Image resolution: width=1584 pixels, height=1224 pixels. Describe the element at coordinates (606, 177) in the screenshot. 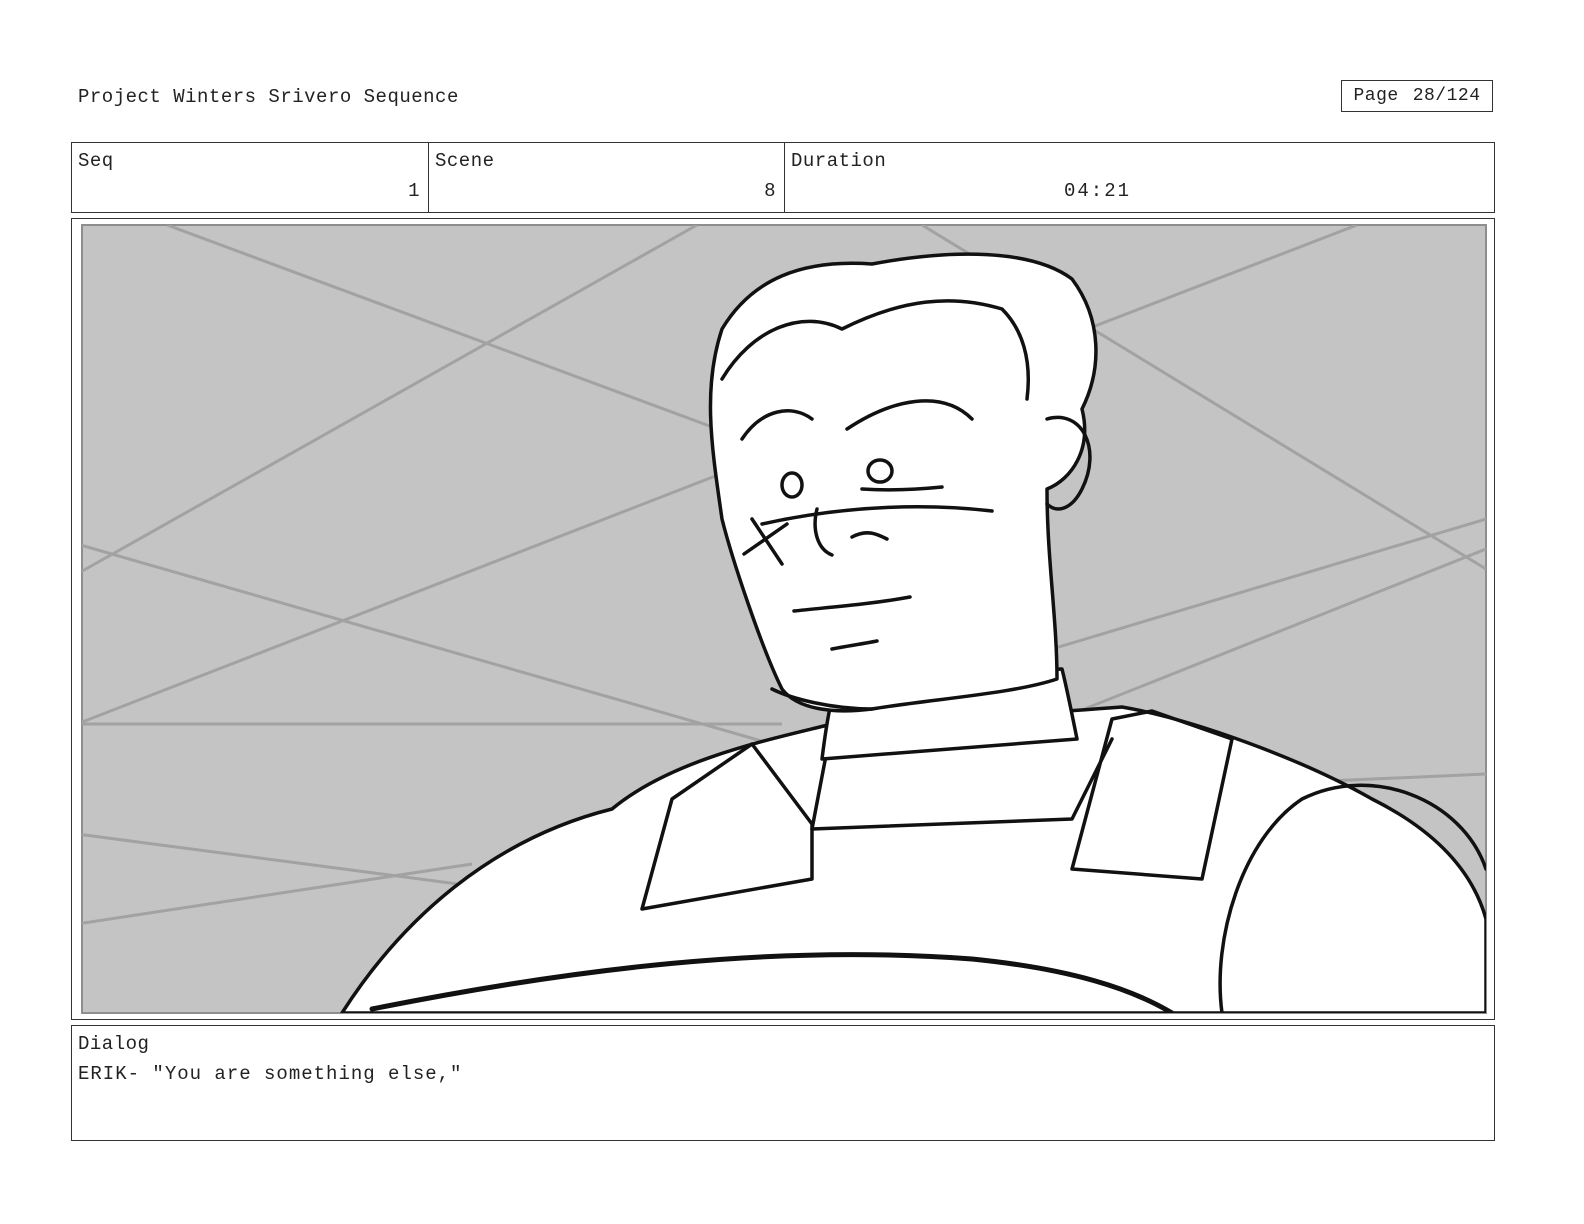

I see `scene-cell: Scene 8` at that location.